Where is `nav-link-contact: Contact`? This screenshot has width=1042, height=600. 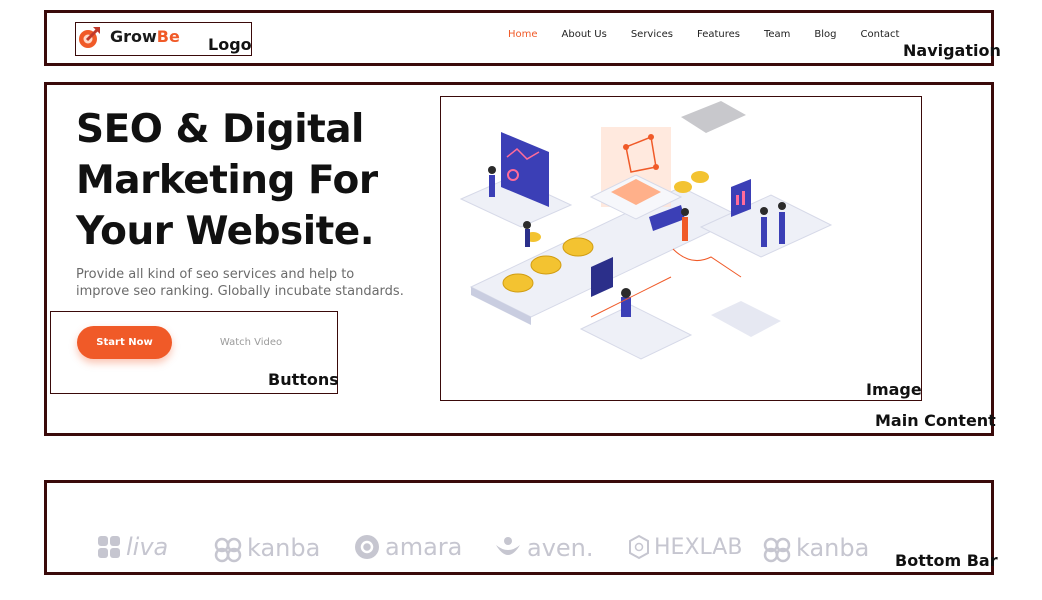 nav-link-contact: Contact is located at coordinates (880, 34).